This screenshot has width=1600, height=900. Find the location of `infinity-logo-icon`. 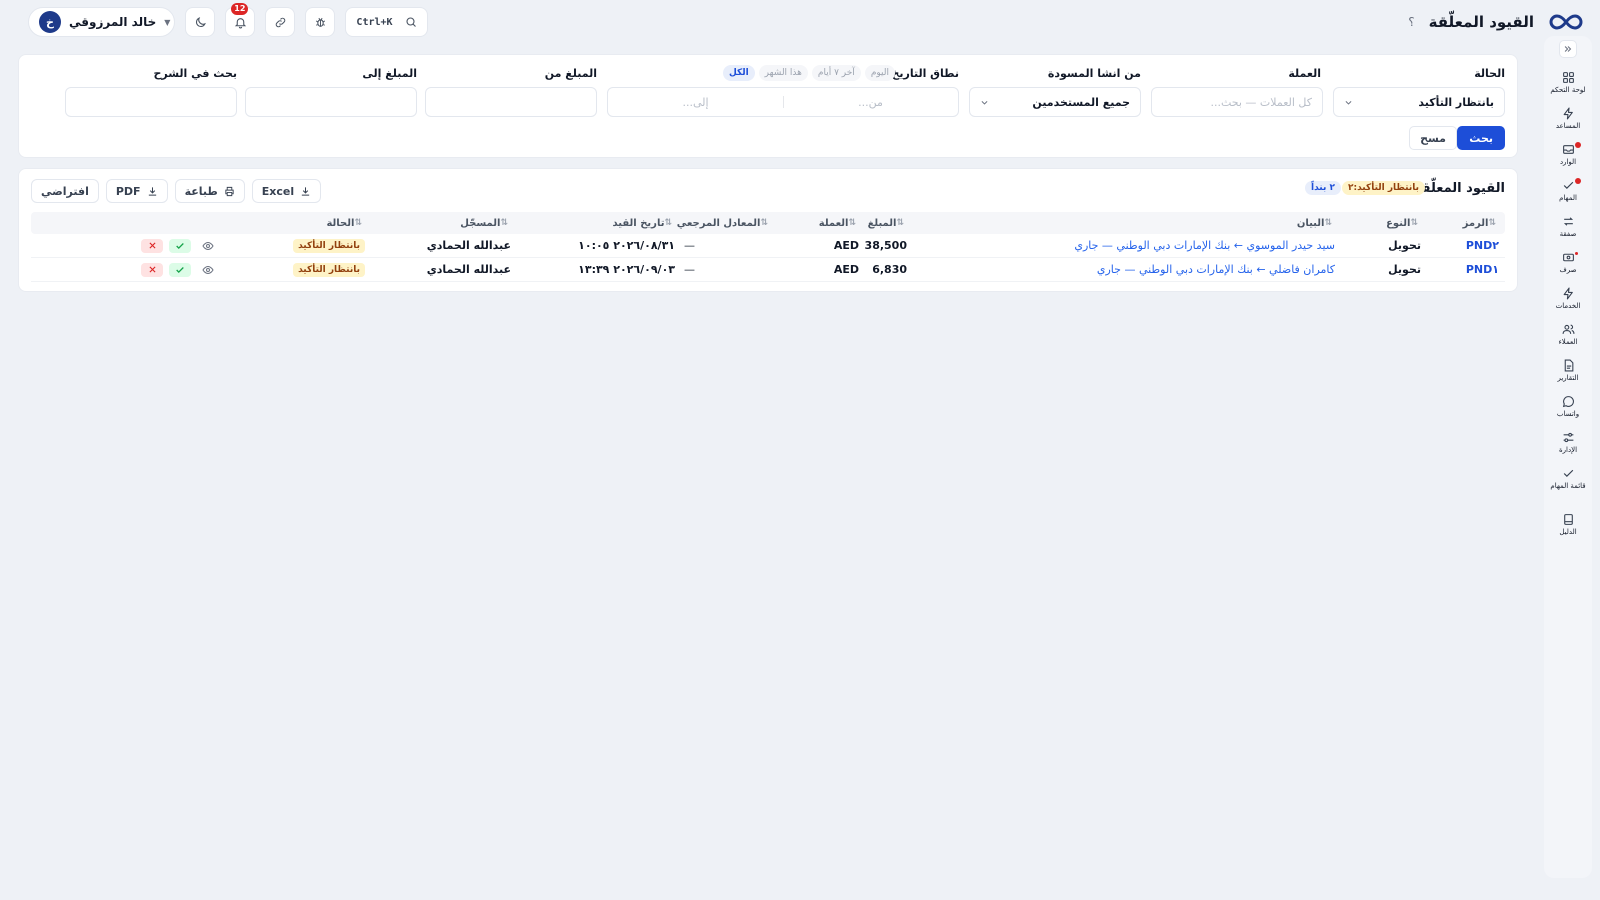

infinity-logo-icon is located at coordinates (1566, 22).